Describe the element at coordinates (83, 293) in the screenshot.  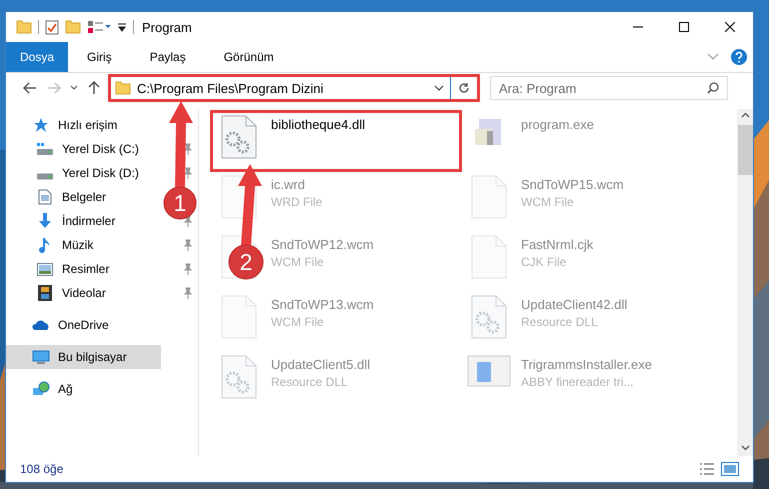
I see `sidebar-item: Videolar` at that location.